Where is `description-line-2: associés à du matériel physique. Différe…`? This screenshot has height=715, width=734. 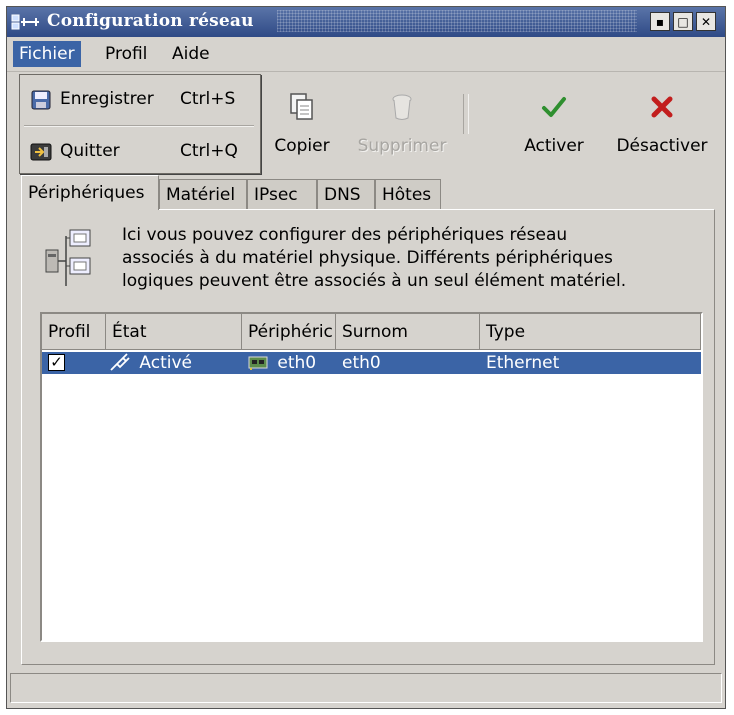
description-line-2: associés à du matériel physique. Différe… is located at coordinates (367, 258).